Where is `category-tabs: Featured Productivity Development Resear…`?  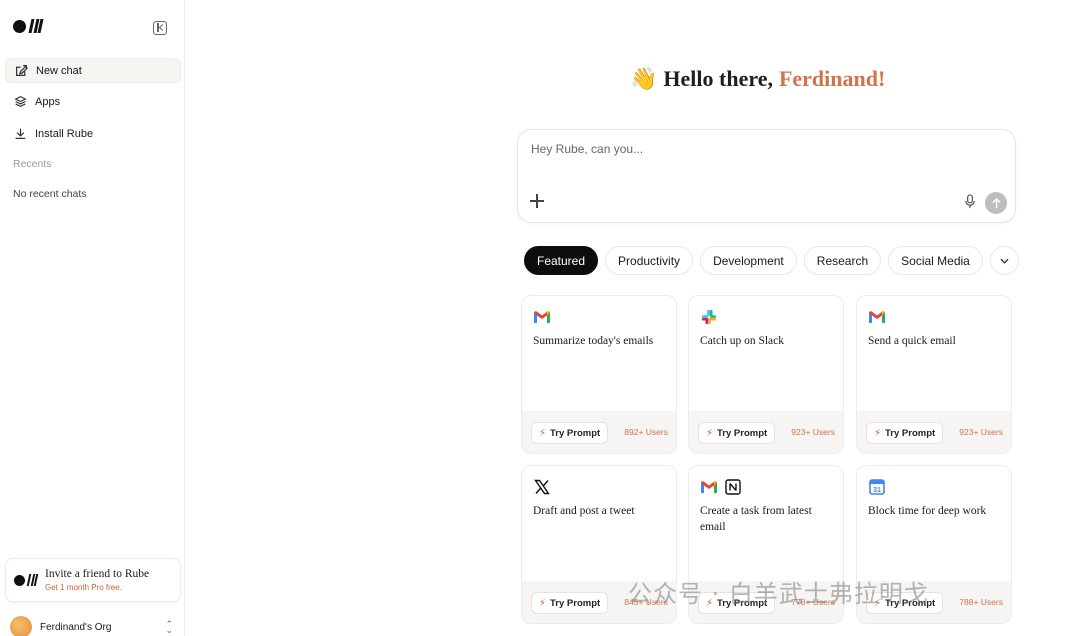
category-tabs: Featured Productivity Development Resear… is located at coordinates (771, 260).